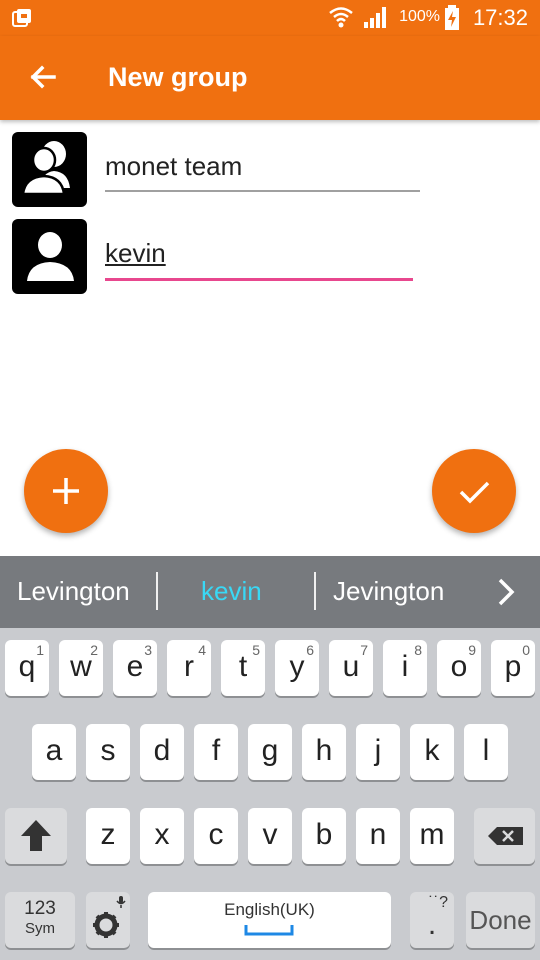 This screenshot has width=540, height=960. I want to click on group-name-field, so click(262, 169).